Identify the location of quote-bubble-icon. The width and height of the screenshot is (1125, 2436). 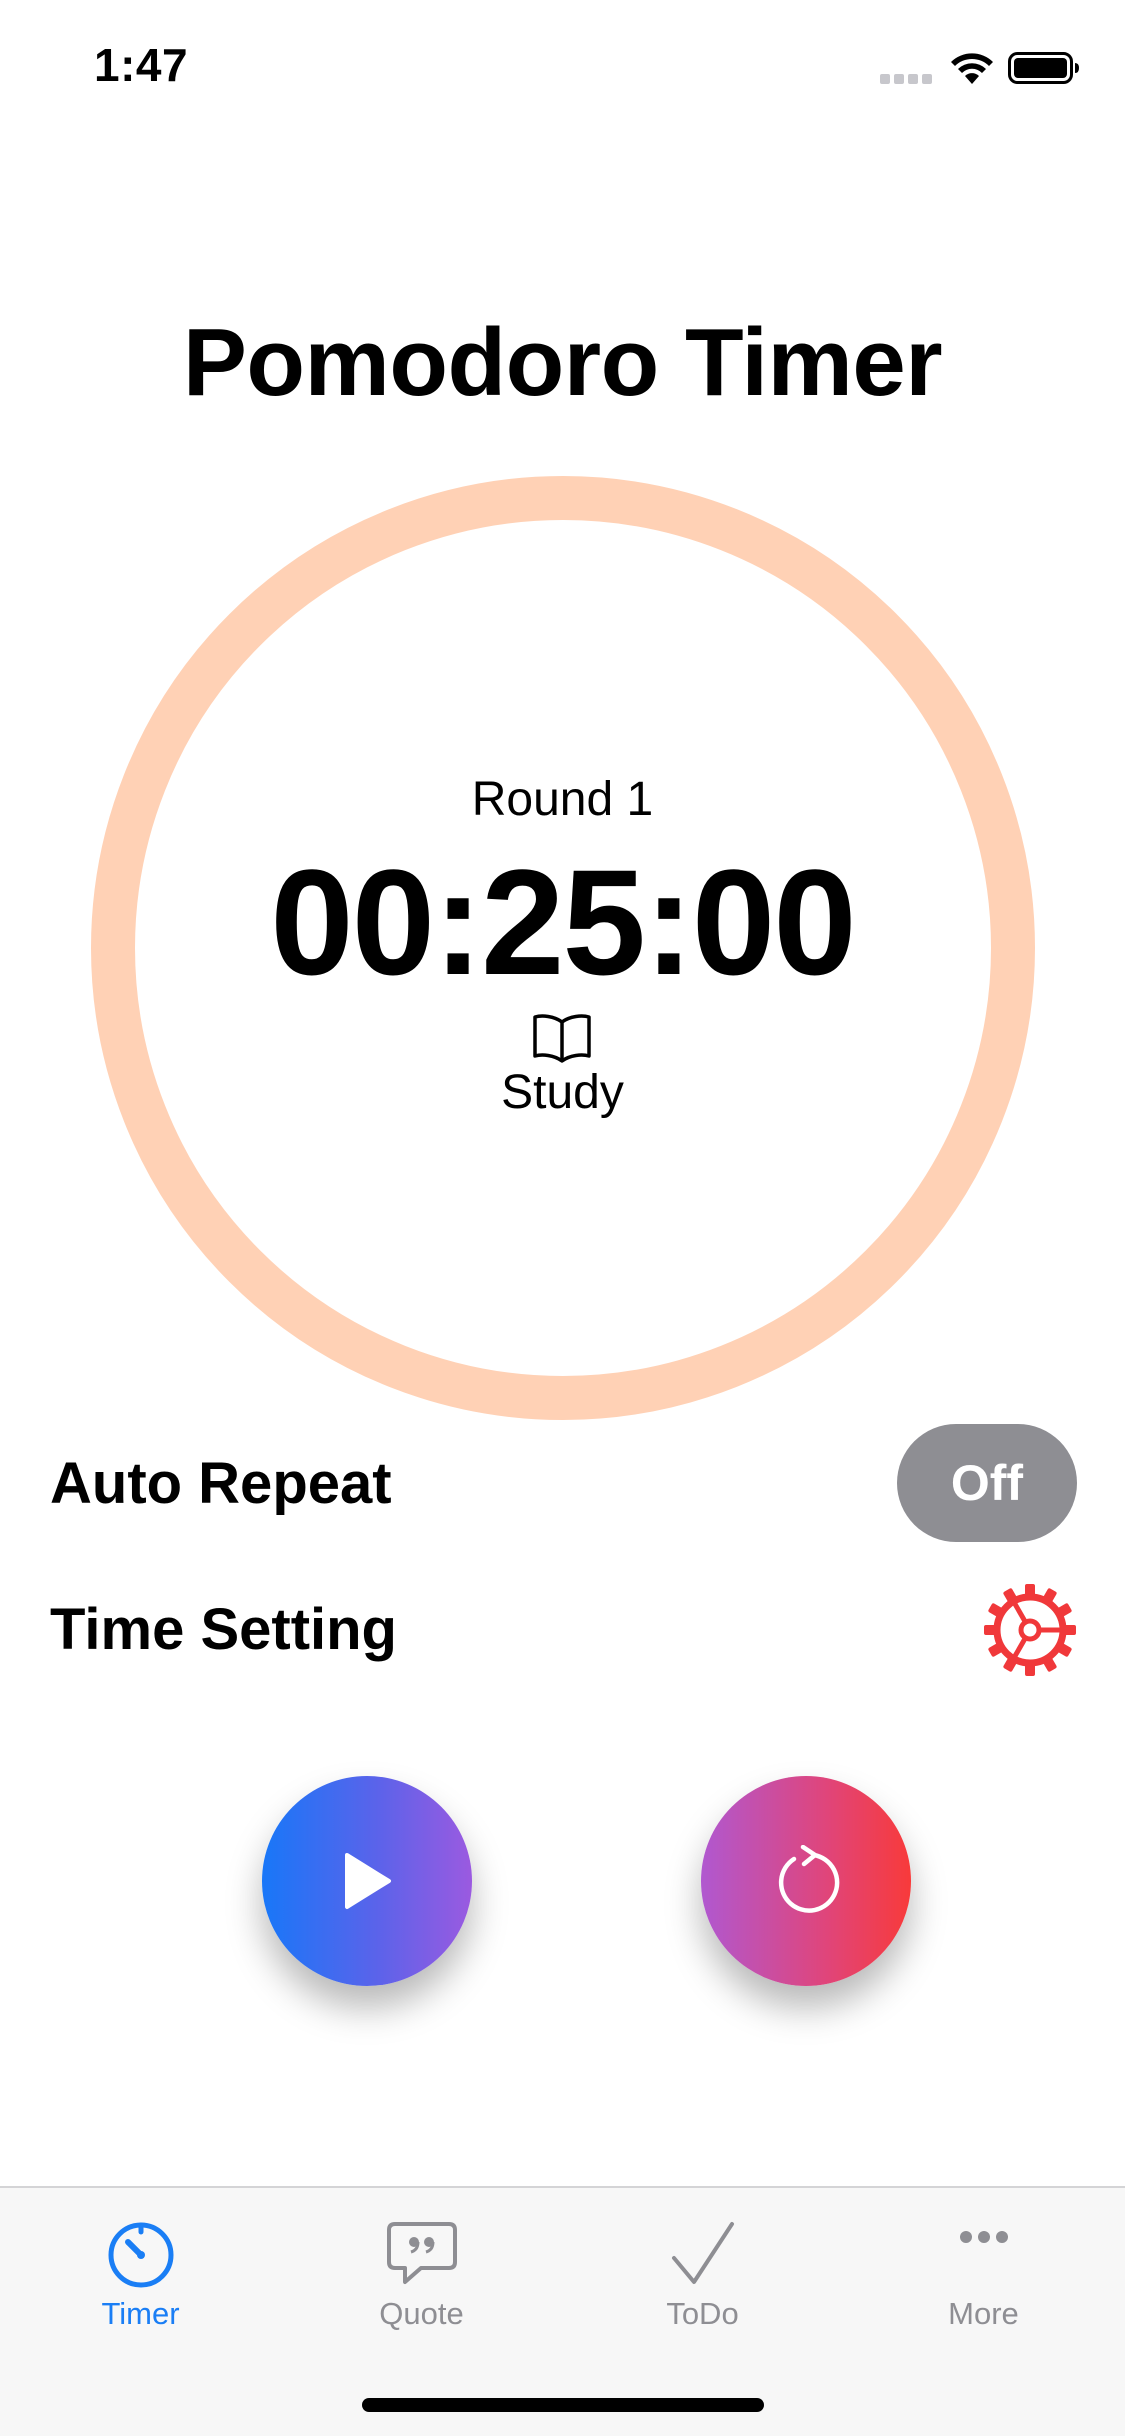
(422, 2253).